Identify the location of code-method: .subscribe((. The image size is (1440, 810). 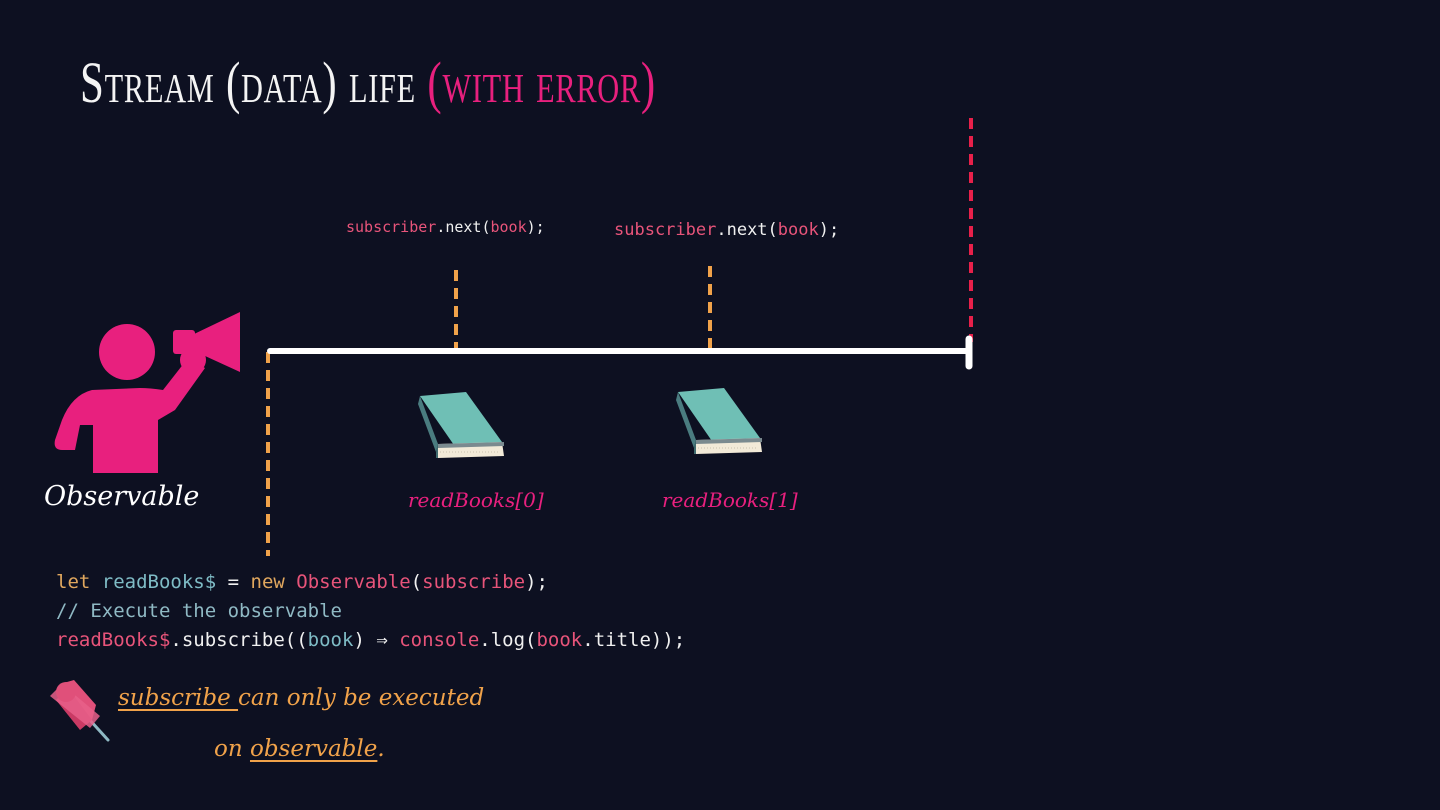
(239, 640).